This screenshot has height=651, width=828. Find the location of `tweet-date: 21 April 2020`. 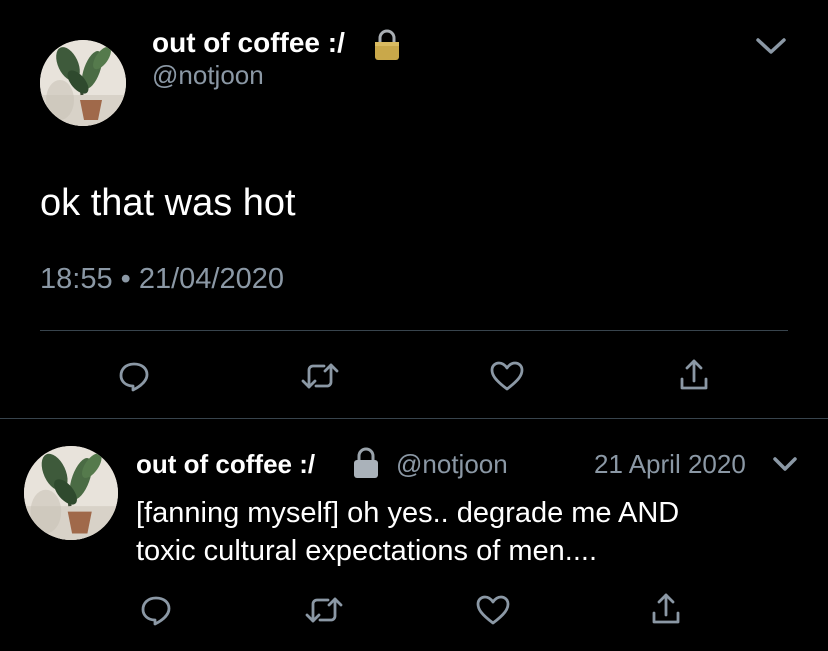

tweet-date: 21 April 2020 is located at coordinates (670, 464).